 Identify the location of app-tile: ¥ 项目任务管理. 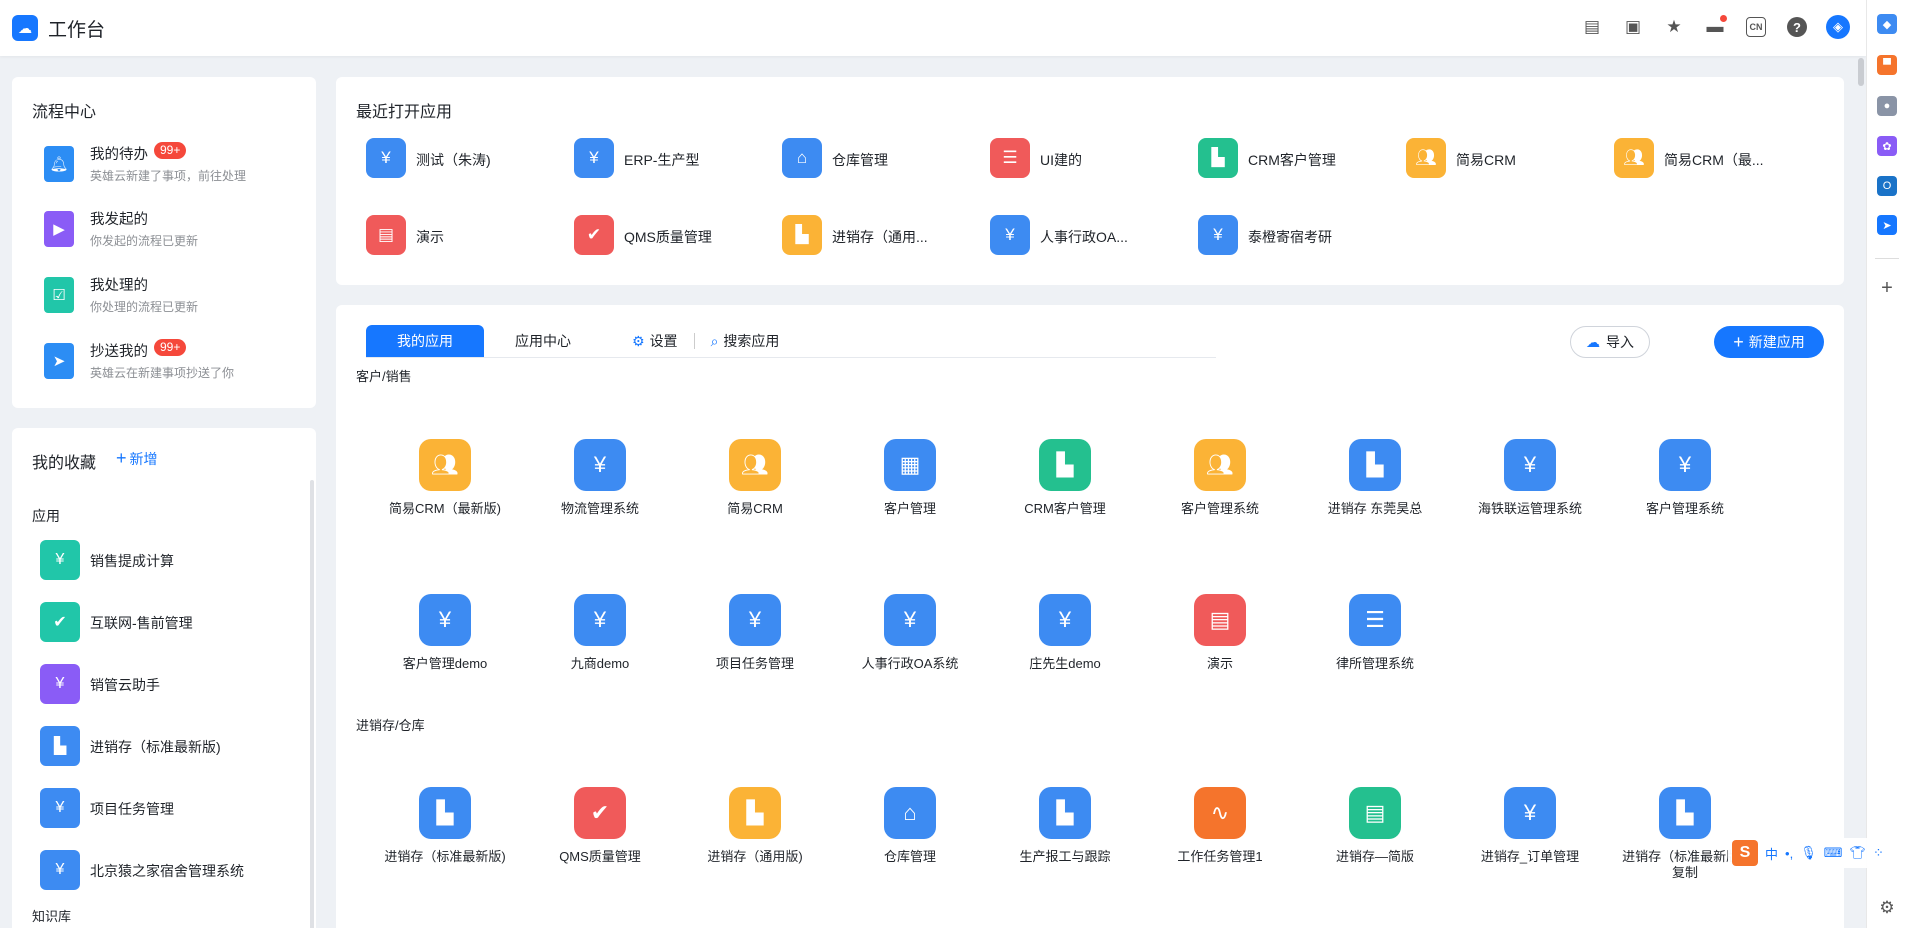
(755, 634).